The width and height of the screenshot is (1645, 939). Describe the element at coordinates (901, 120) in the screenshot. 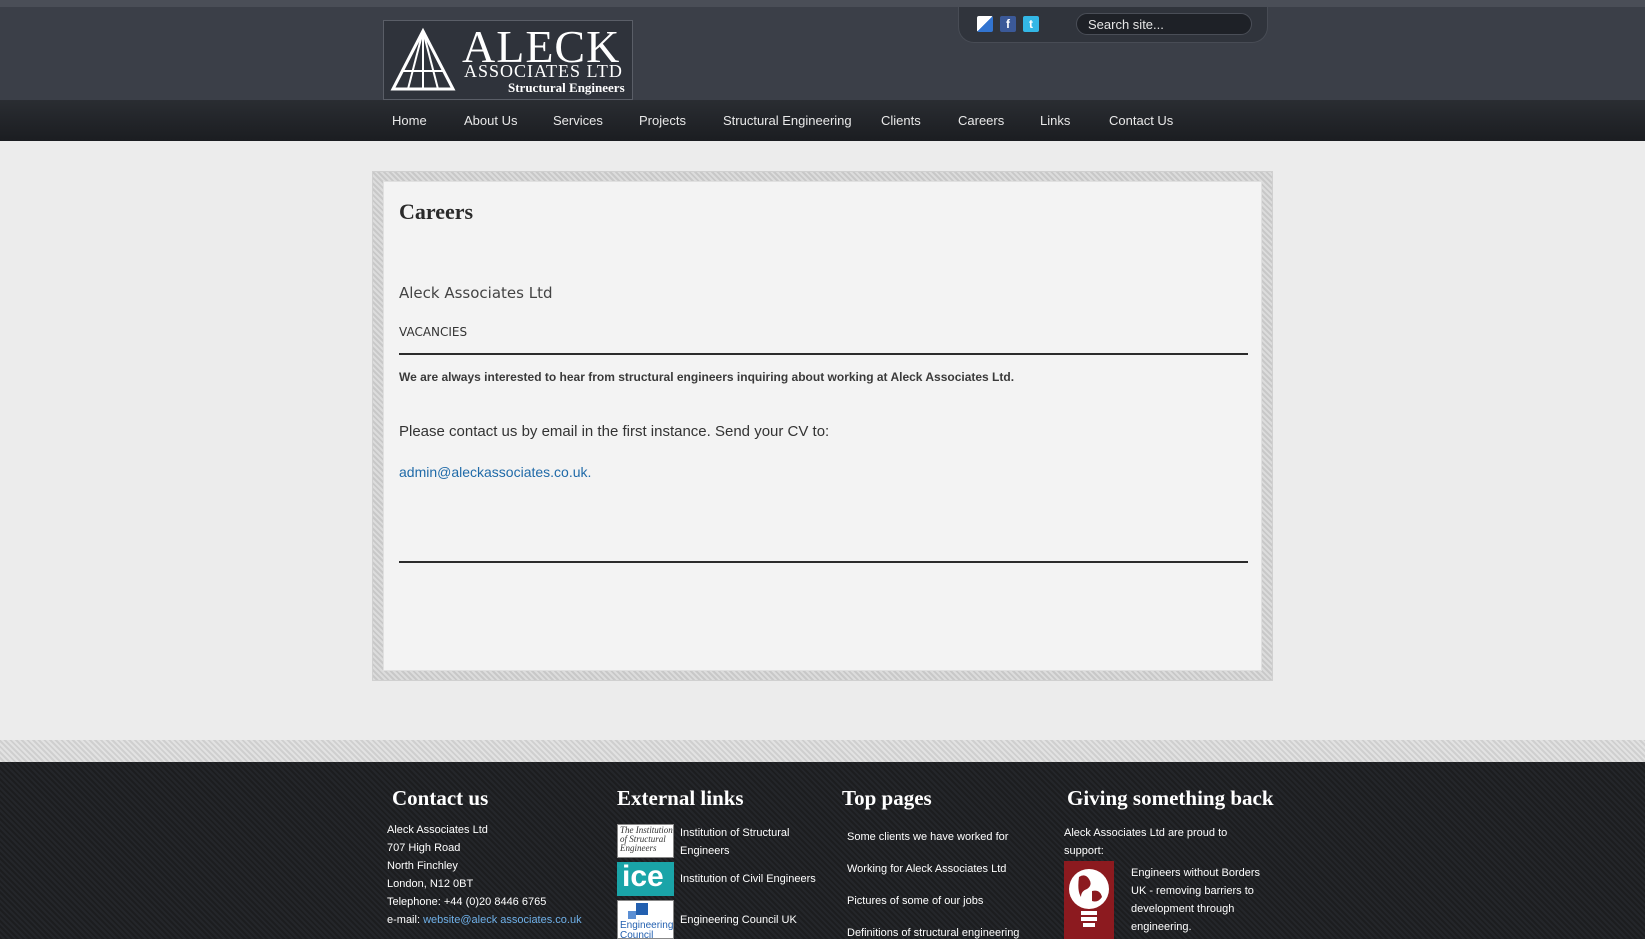

I see `nav-clients: Clients` at that location.